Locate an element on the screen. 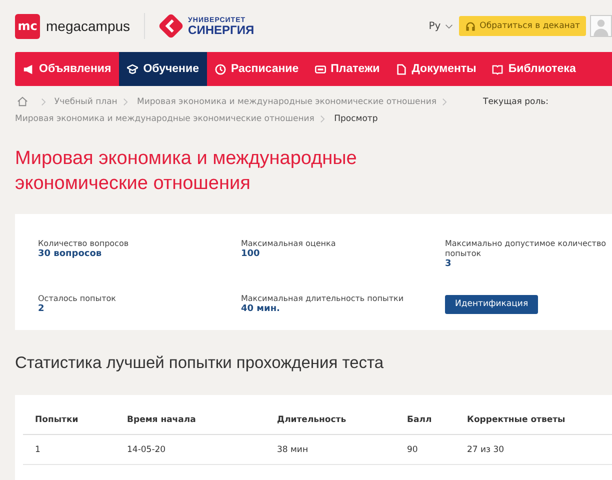 This screenshot has width=612, height=480. info-label: Максимально допустимое количество попыток is located at coordinates (526, 249).